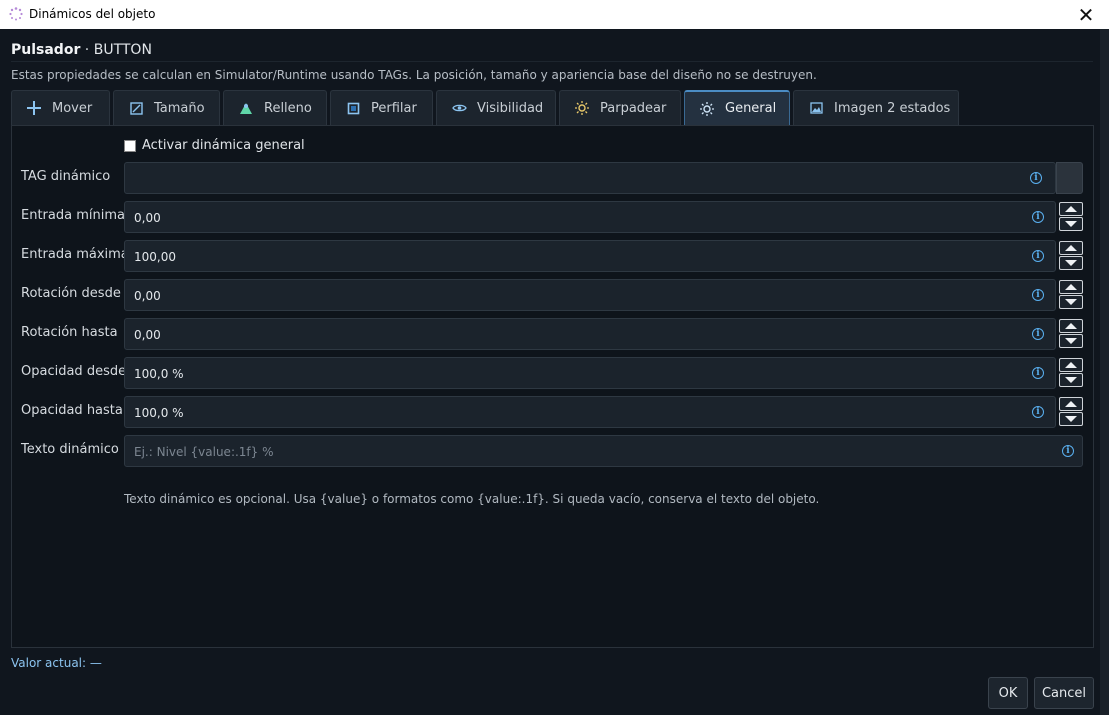 The width and height of the screenshot is (1109, 715). I want to click on close-icon: ✕, so click(1086, 14).